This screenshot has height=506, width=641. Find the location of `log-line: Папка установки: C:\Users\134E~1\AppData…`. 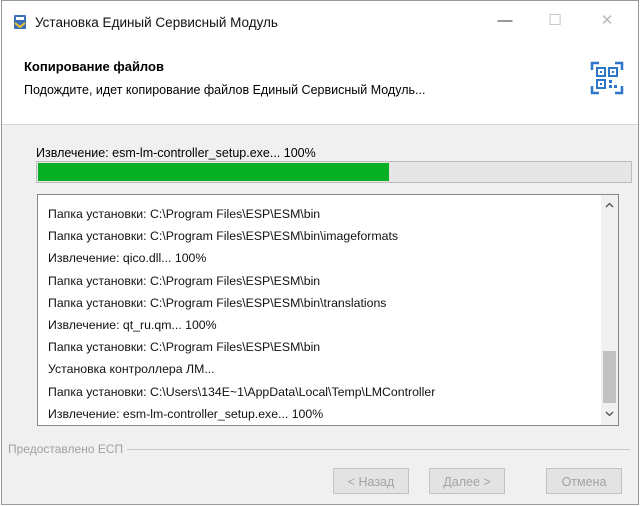

log-line: Папка установки: C:\Users\134E~1\AppData… is located at coordinates (242, 391).